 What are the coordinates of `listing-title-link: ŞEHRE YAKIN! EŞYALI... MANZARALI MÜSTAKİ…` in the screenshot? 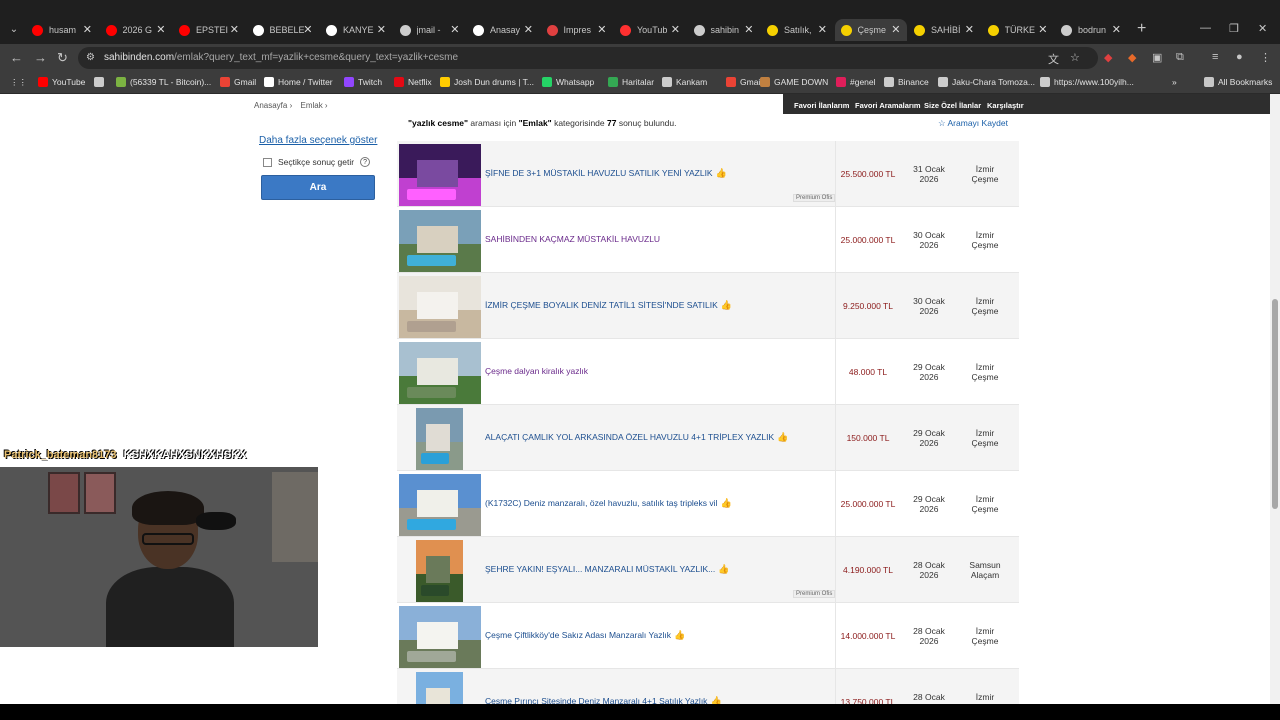 It's located at (607, 569).